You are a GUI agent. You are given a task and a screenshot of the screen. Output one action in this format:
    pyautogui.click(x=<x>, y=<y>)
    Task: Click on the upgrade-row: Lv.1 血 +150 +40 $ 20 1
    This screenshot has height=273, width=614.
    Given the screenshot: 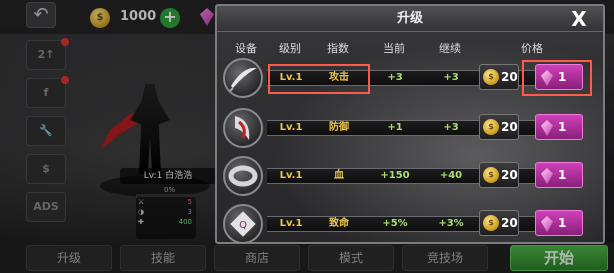 What is the action you would take?
    pyautogui.click(x=410, y=175)
    